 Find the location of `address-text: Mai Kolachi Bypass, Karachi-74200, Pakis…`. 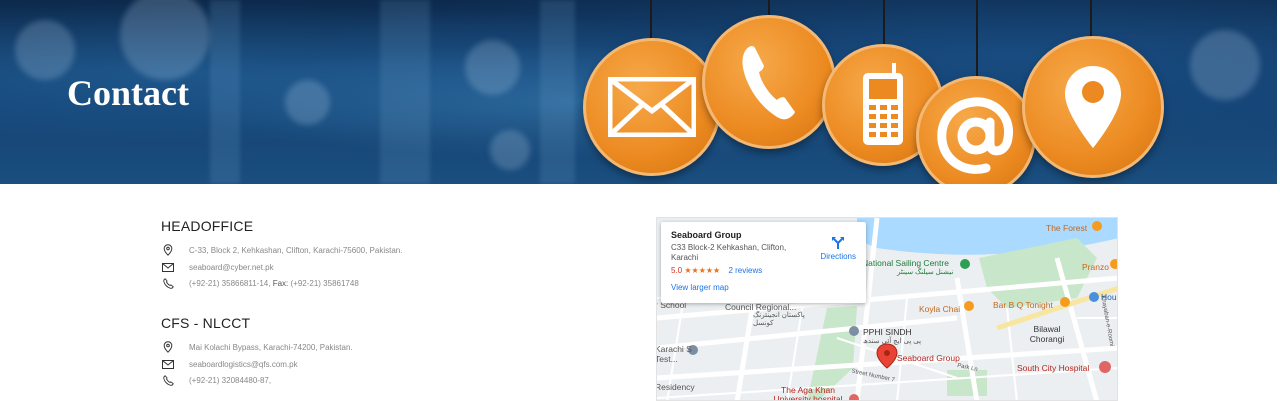

address-text: Mai Kolachi Bypass, Karachi-74200, Pakis… is located at coordinates (271, 347).